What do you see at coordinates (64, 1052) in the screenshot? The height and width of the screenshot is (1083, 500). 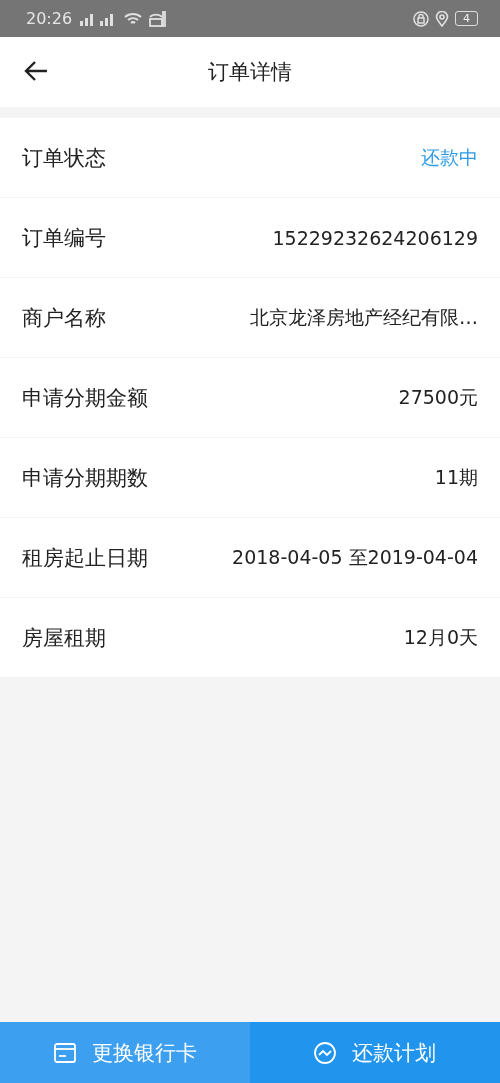 I see `card-icon` at bounding box center [64, 1052].